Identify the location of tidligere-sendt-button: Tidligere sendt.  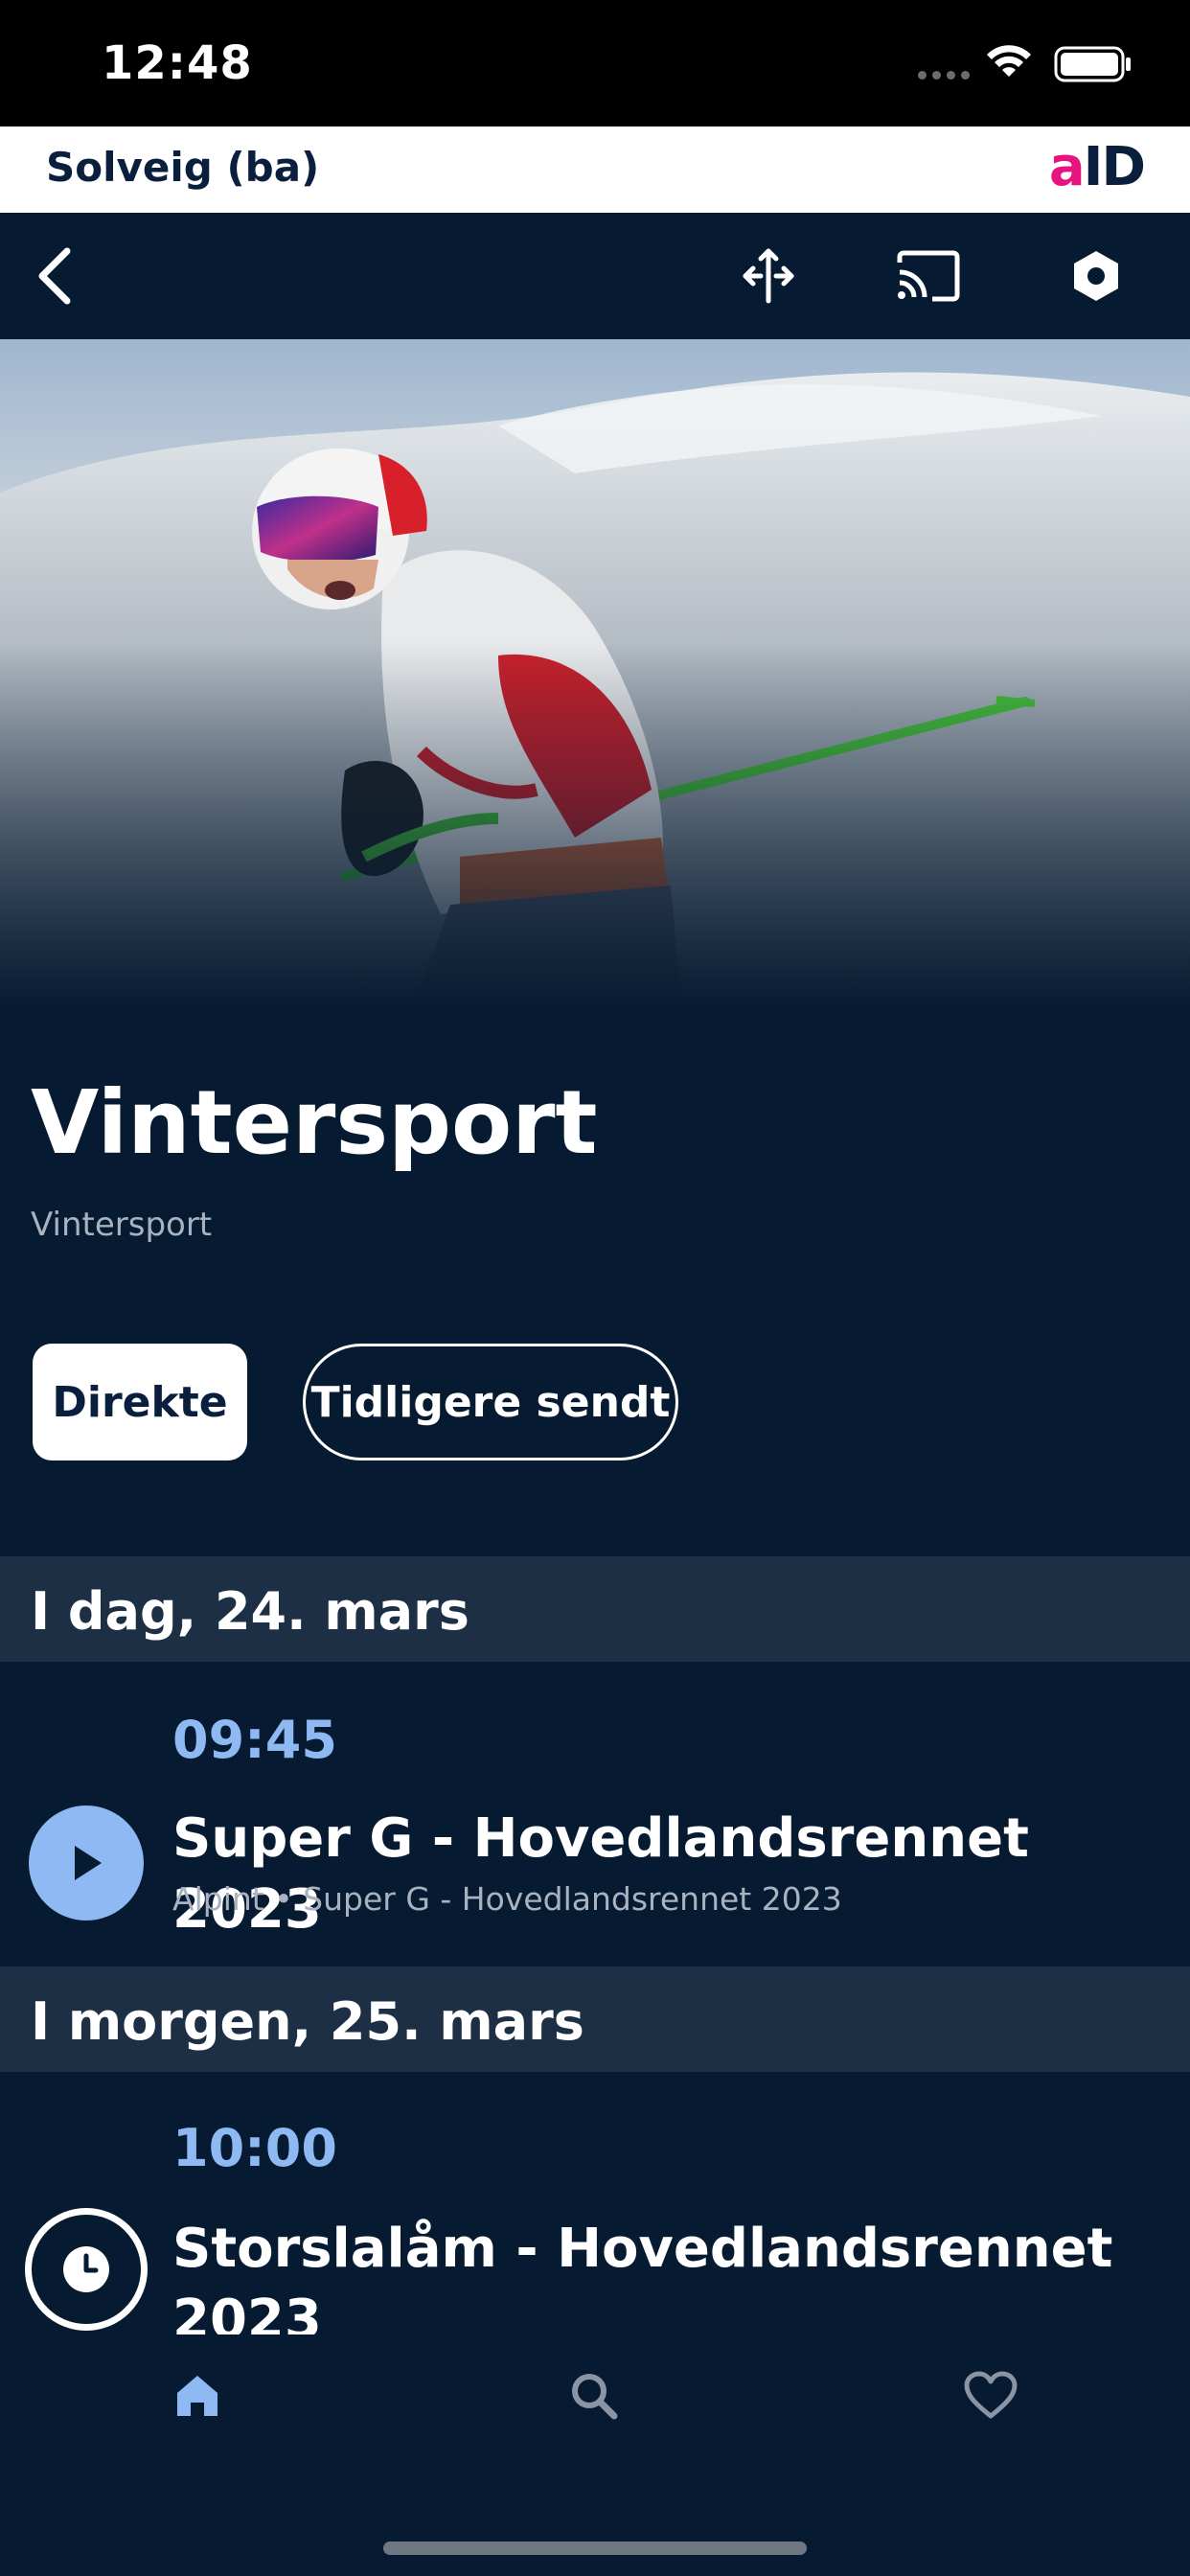
(491, 1402).